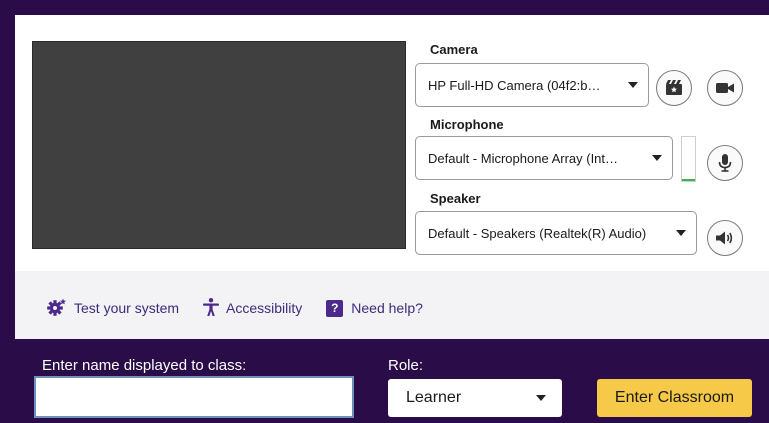 The image size is (769, 423). What do you see at coordinates (387, 308) in the screenshot?
I see `need-help-label: Need help?` at bounding box center [387, 308].